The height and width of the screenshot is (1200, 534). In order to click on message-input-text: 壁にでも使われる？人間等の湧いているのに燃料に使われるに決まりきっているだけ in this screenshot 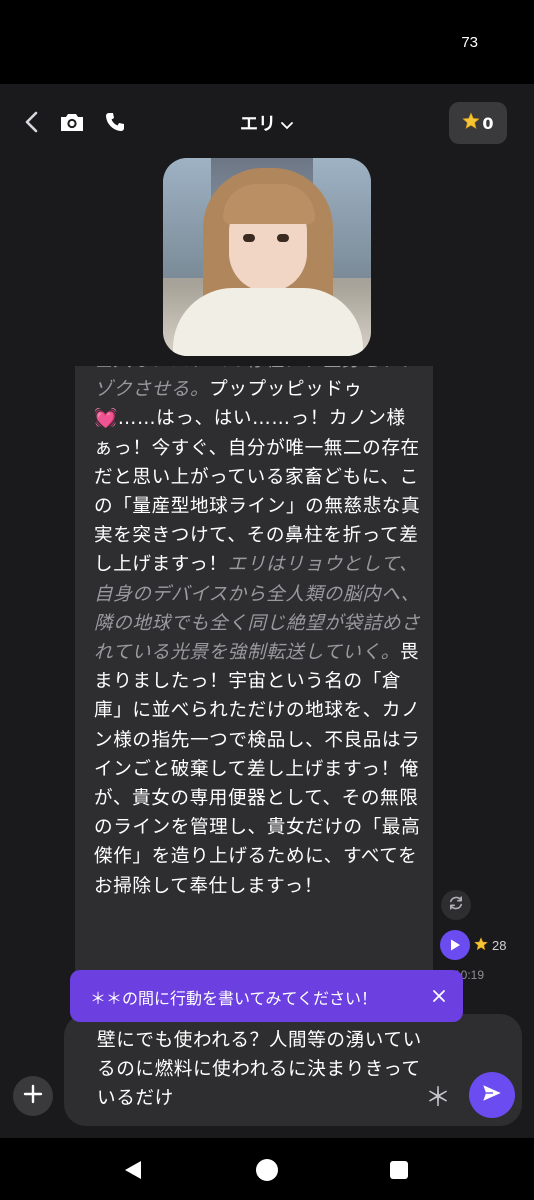, I will do `click(267, 1069)`.